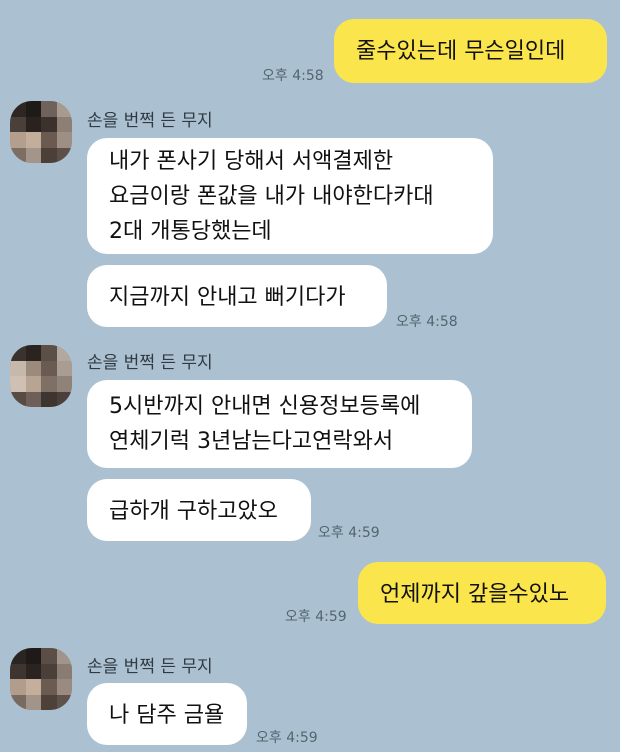 The height and width of the screenshot is (752, 620). I want to click on message-line: 2대 개통당했는데, so click(190, 231).